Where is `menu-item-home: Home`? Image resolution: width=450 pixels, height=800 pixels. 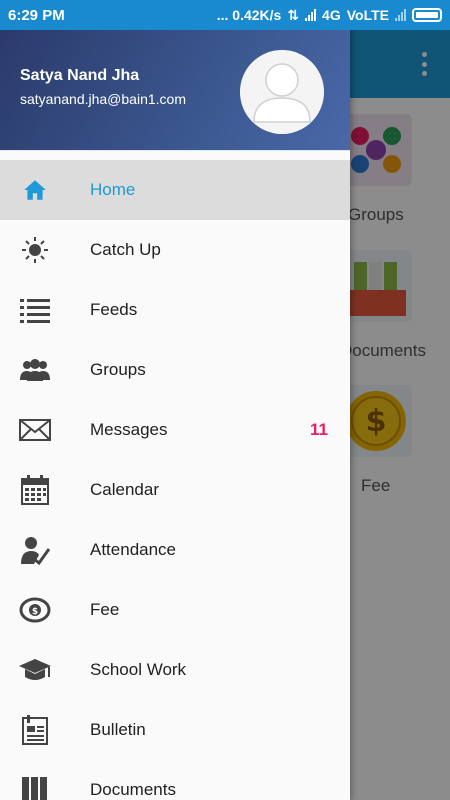 menu-item-home: Home is located at coordinates (175, 190).